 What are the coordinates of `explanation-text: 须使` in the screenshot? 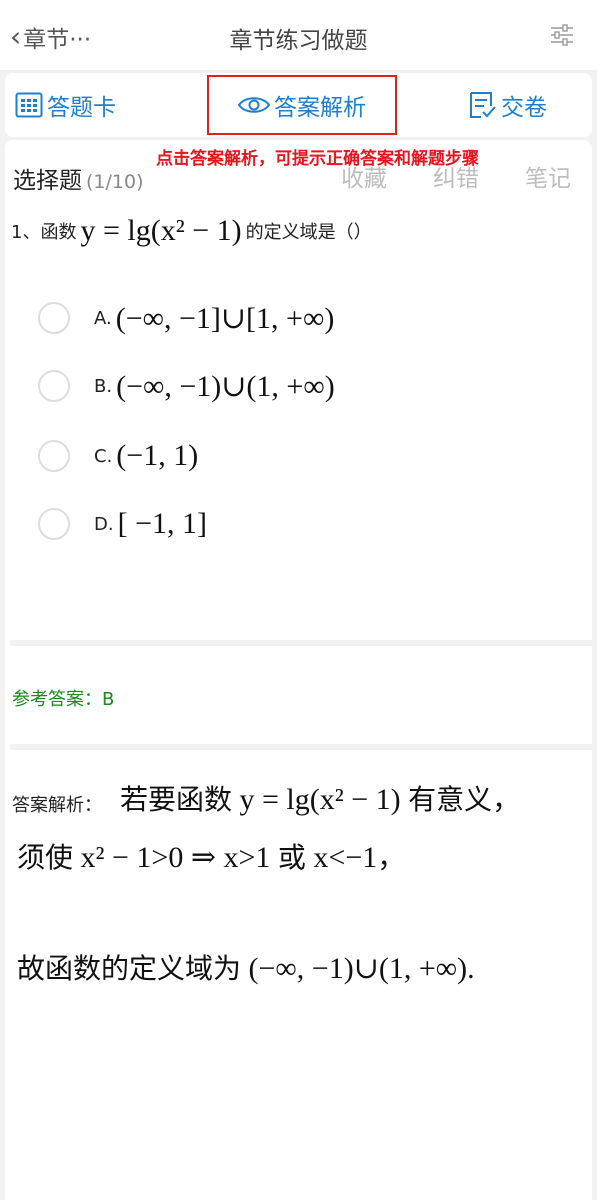 It's located at (45, 857).